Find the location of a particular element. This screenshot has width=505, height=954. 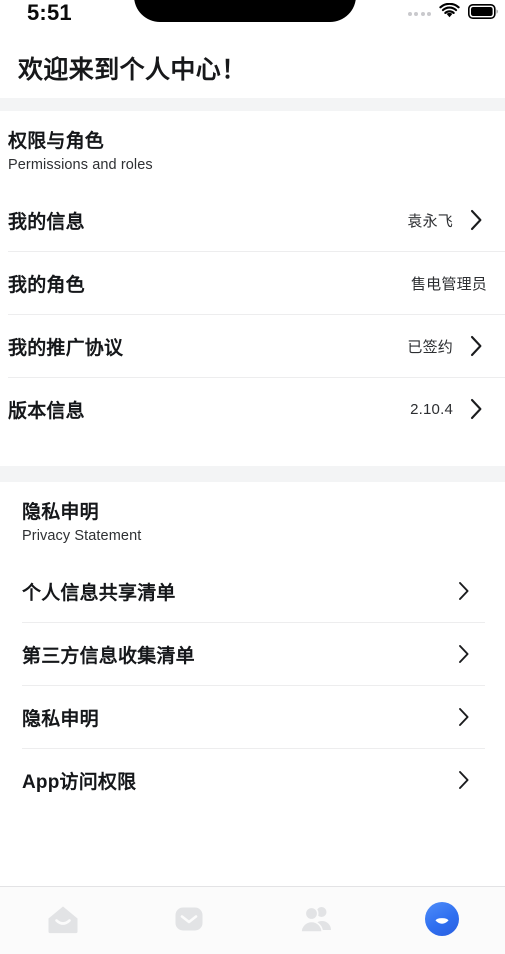

row-label: 我的推广协议 is located at coordinates (66, 348).